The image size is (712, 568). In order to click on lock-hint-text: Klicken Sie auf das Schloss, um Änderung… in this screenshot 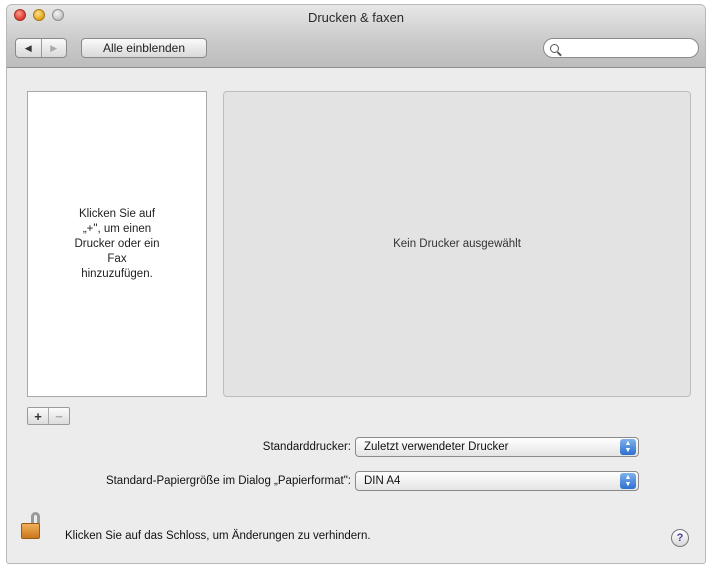, I will do `click(218, 536)`.